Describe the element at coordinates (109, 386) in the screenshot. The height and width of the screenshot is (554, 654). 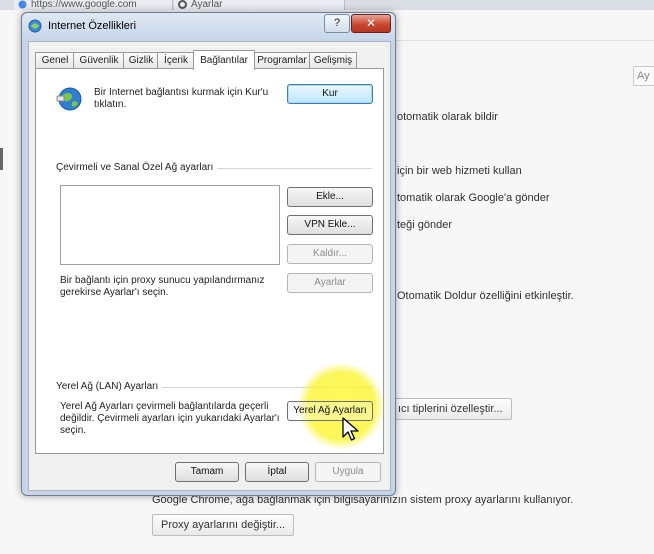
I see `lan-group-label: Yerel Ağ (LAN) Ayarları` at that location.